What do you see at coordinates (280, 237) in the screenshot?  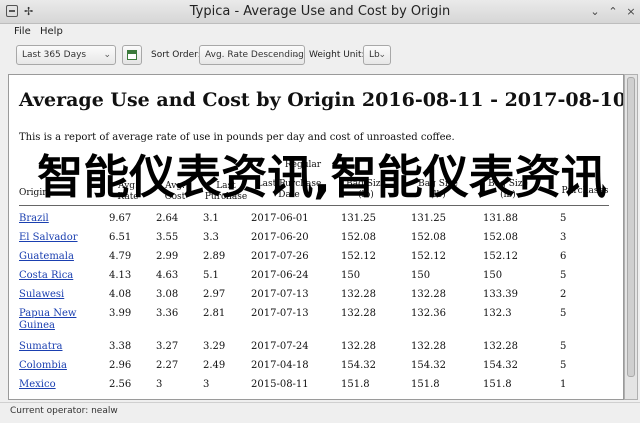 I see `table-cell: 2017-06-20` at bounding box center [280, 237].